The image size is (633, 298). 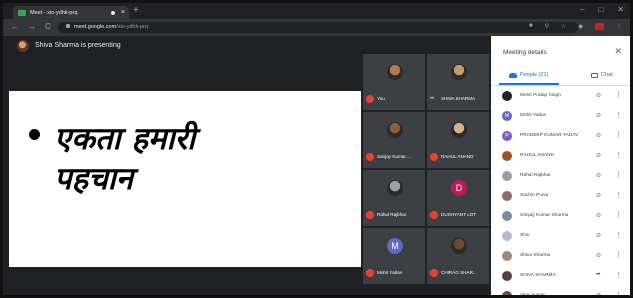 I want to click on participant-row: Vijay kumar ⊘ ⋮, so click(x=560, y=292).